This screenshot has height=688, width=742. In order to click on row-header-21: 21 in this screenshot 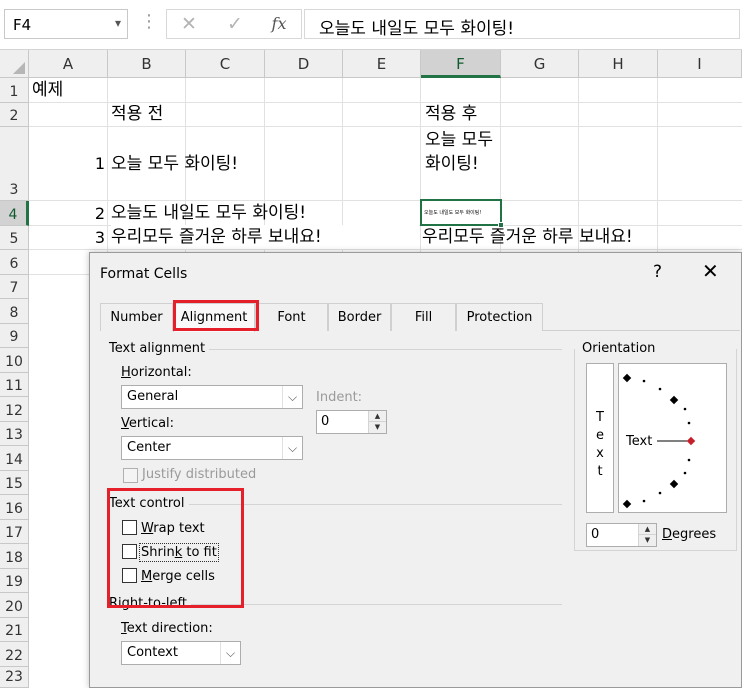, I will do `click(14, 630)`.